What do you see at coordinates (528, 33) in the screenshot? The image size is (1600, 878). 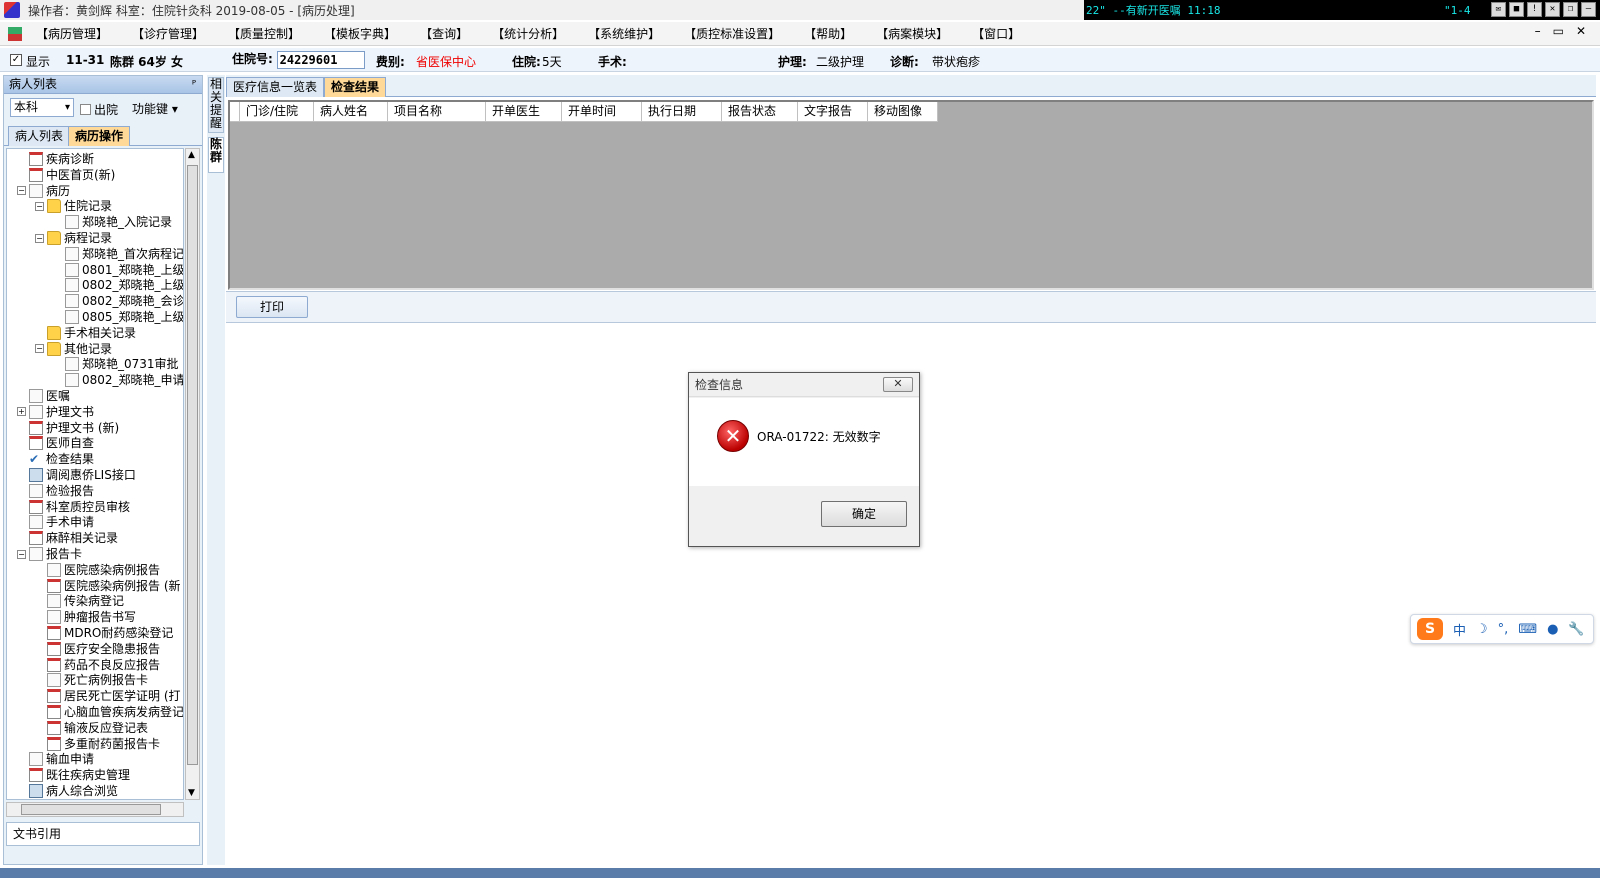 I see `menu-statistics: 【统计分析】` at bounding box center [528, 33].